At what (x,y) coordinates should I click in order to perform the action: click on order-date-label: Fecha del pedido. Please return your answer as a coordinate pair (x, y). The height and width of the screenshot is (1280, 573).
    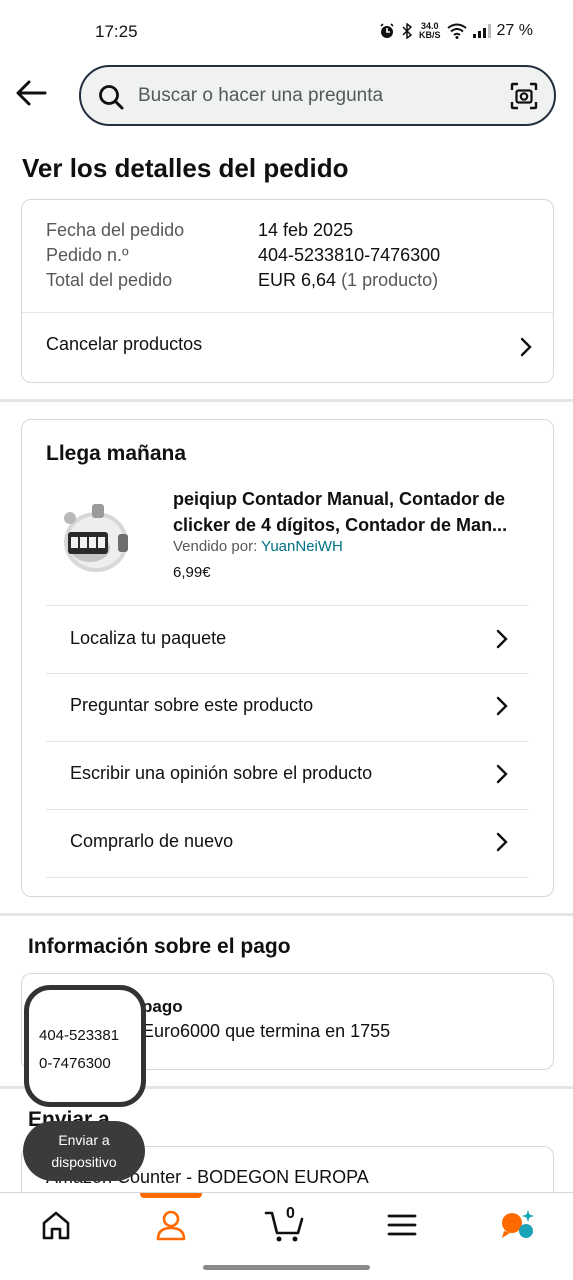
    Looking at the image, I should click on (115, 230).